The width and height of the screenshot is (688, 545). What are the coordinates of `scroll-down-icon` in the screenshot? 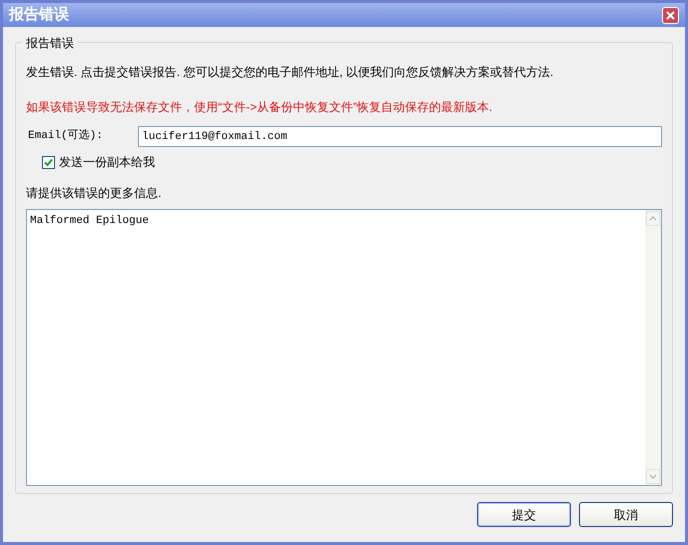 It's located at (653, 476).